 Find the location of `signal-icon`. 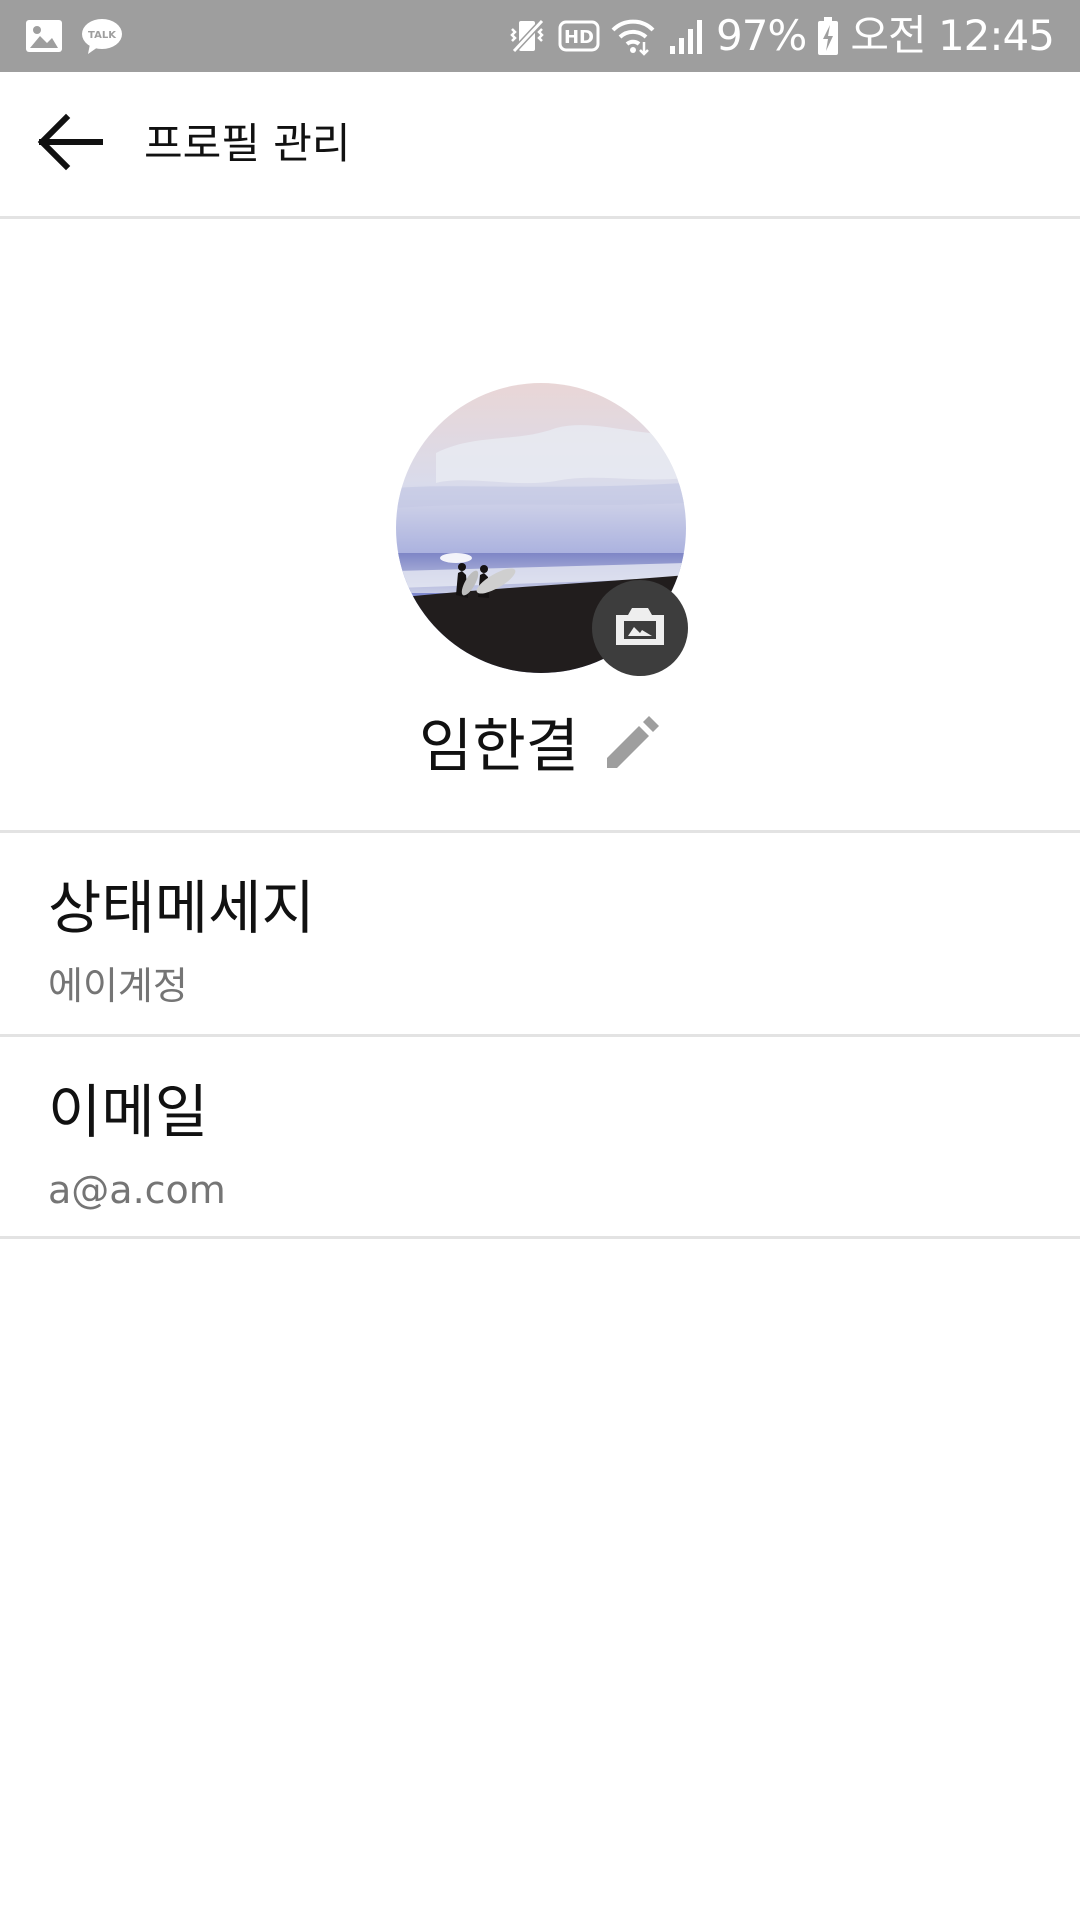

signal-icon is located at coordinates (686, 36).